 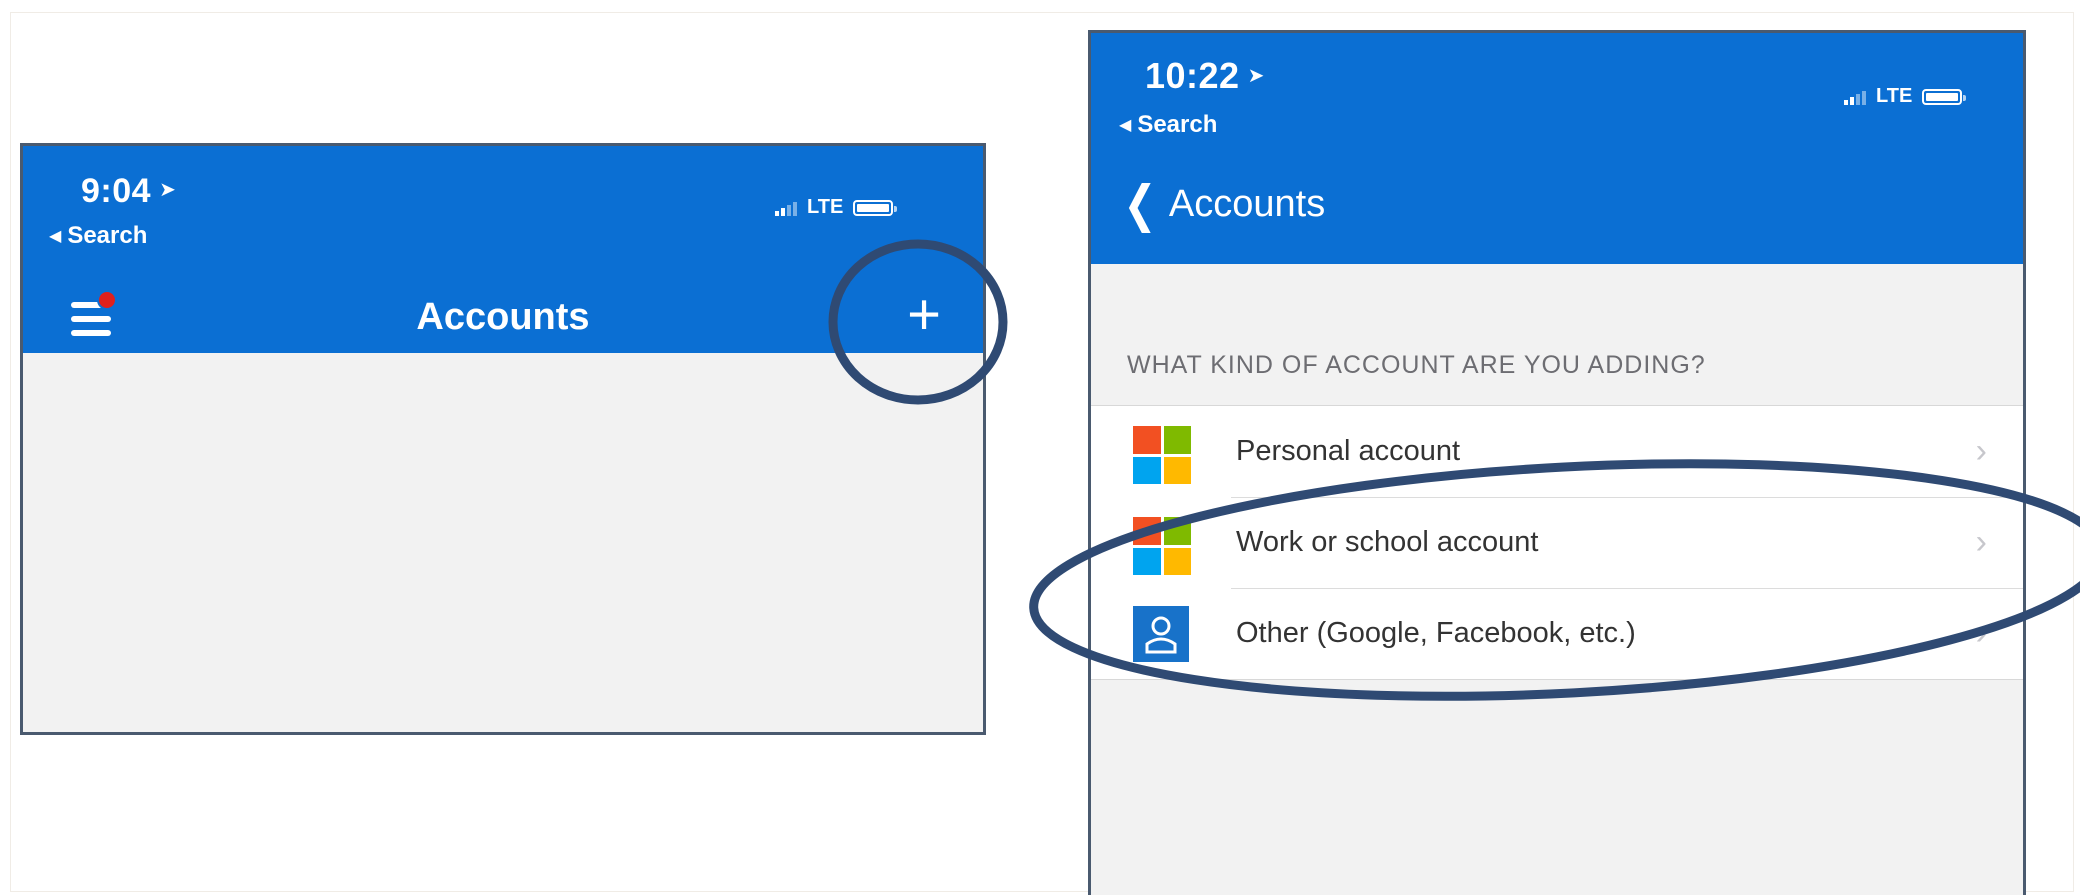 I want to click on chevron-left-icon: ❮, so click(x=1140, y=204).